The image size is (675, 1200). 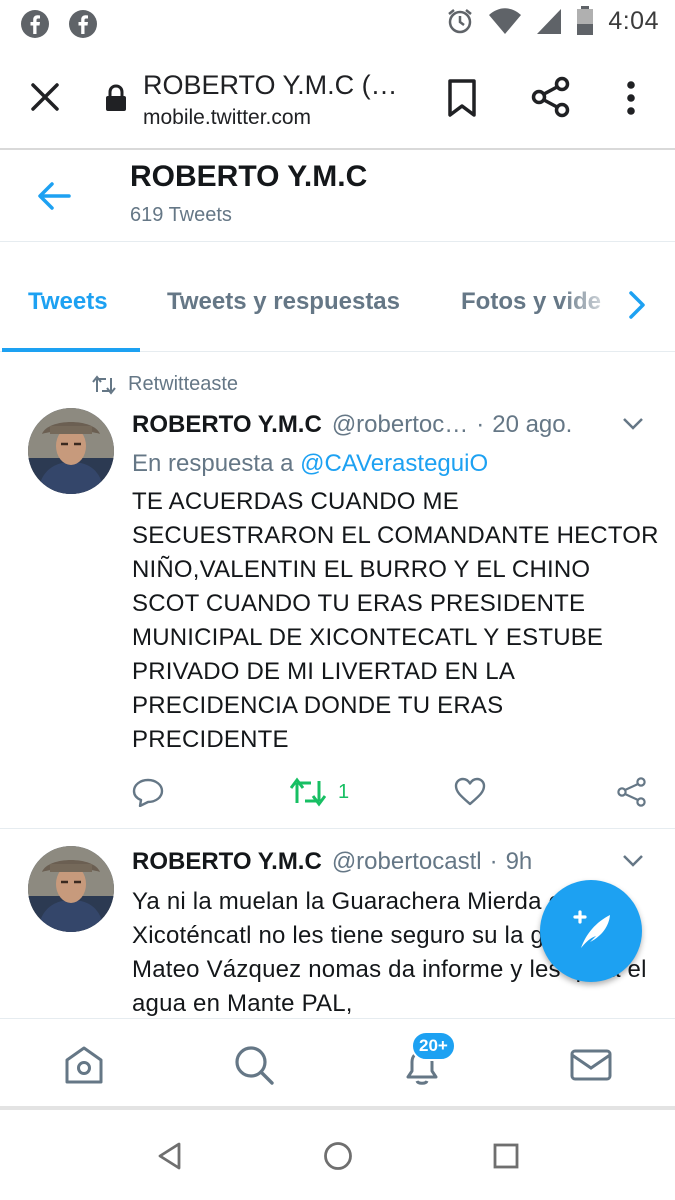 I want to click on retweet-count: 1, so click(x=344, y=791).